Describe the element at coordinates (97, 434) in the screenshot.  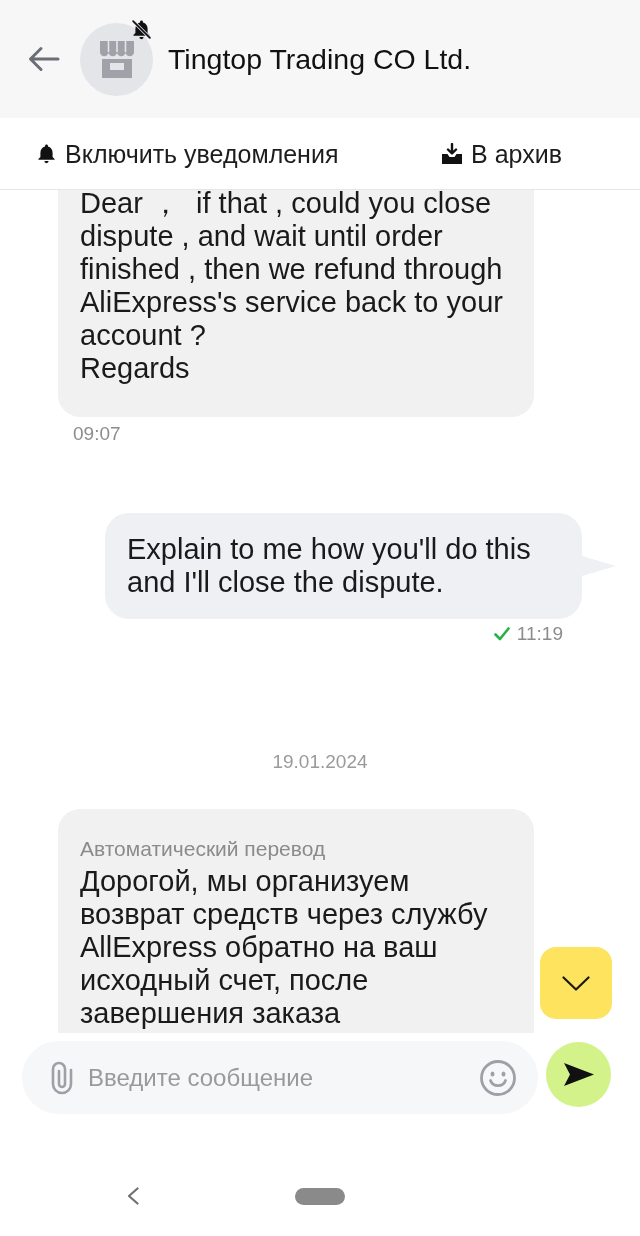
I see `message-time: 09:07` at that location.